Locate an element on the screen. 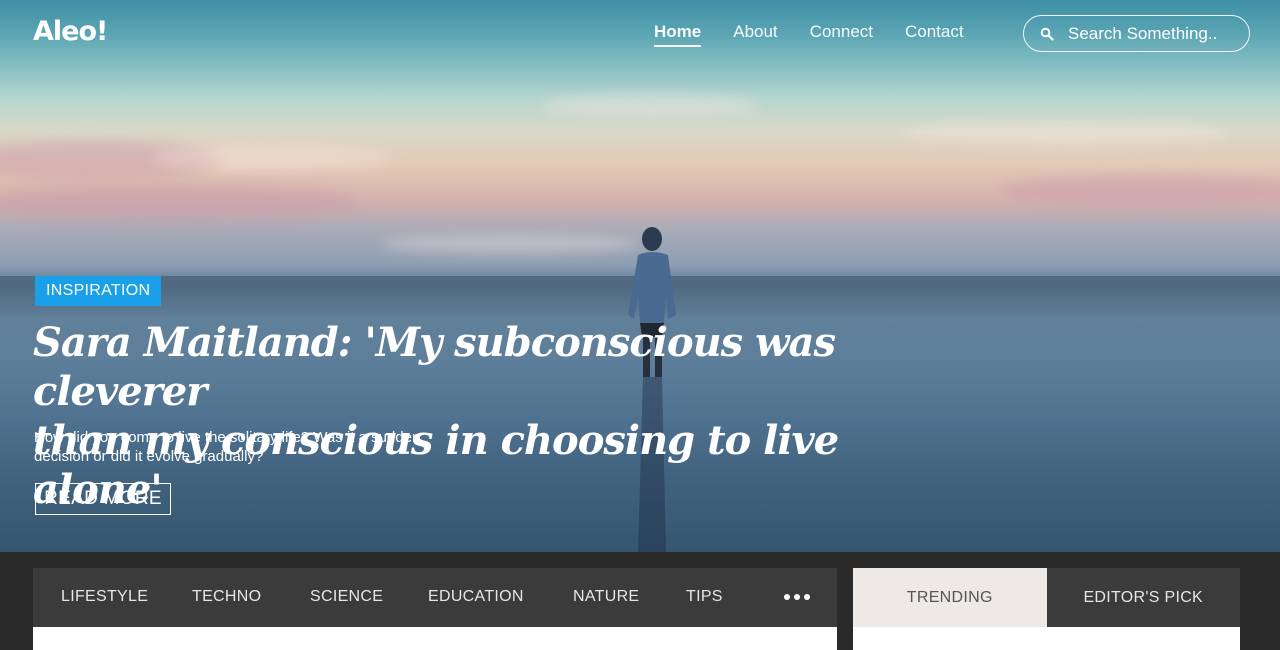 The height and width of the screenshot is (650, 1280). nav-contact: Contact is located at coordinates (934, 34).